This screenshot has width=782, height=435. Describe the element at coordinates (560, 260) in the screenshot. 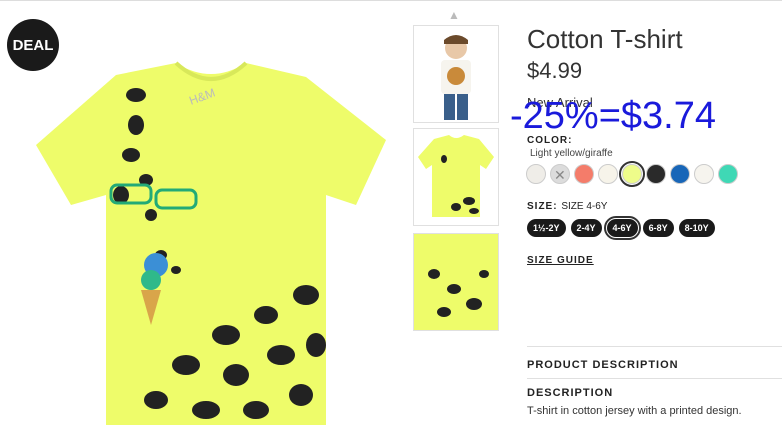

I see `size-guide-link: SIZE GUIDE` at that location.